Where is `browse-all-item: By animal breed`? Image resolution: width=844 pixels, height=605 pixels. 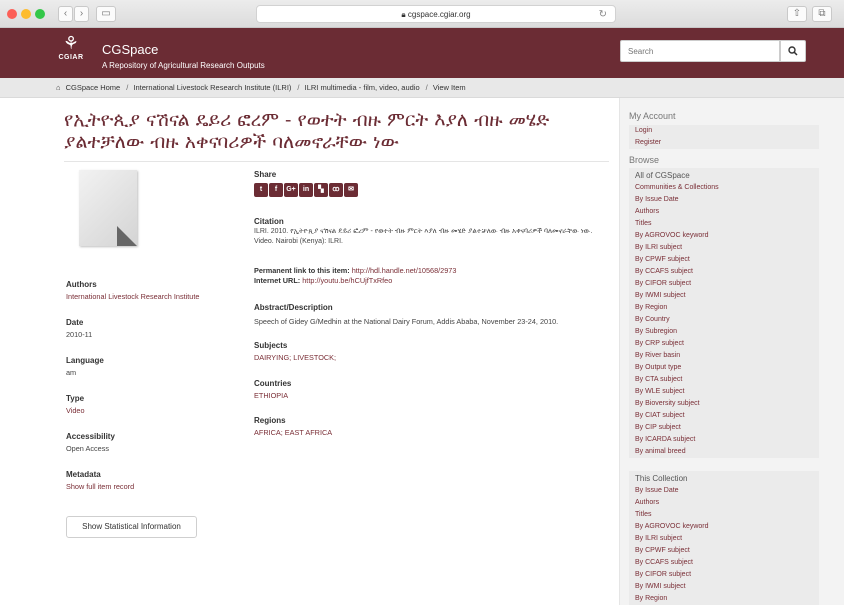
browse-all-item: By animal breed is located at coordinates (724, 452).